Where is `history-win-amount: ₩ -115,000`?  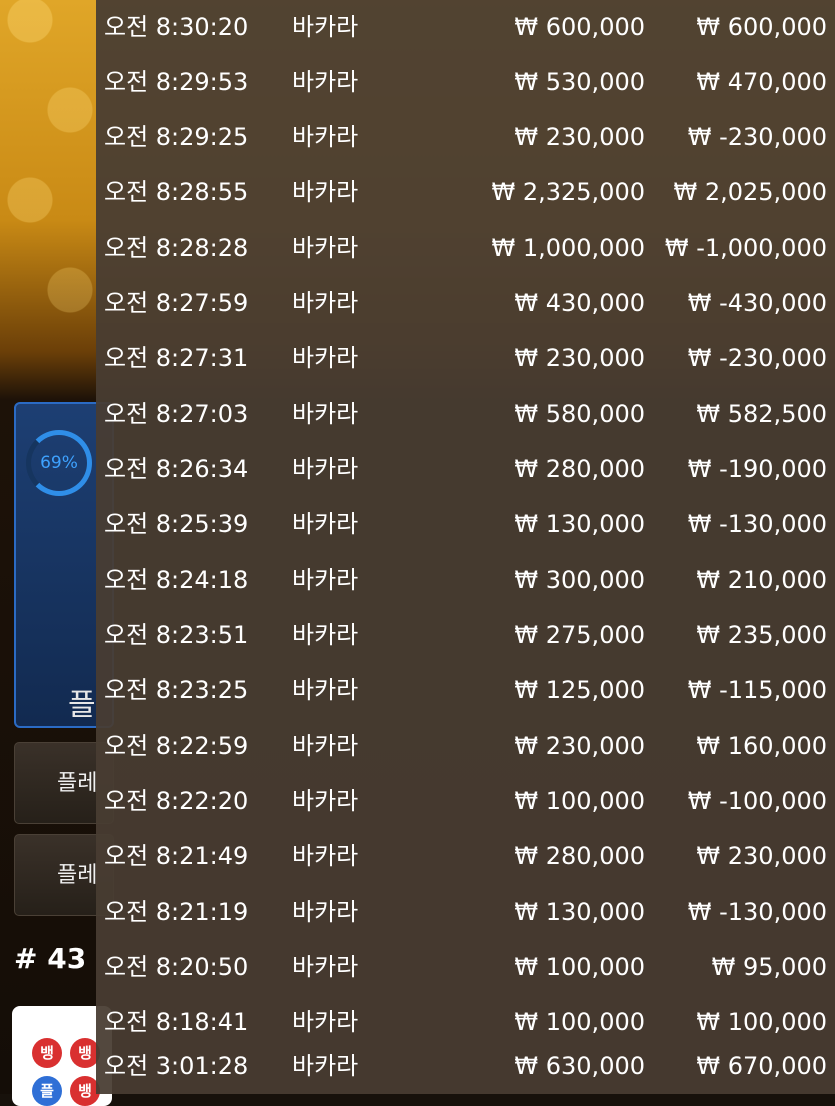 history-win-amount: ₩ -115,000 is located at coordinates (757, 690).